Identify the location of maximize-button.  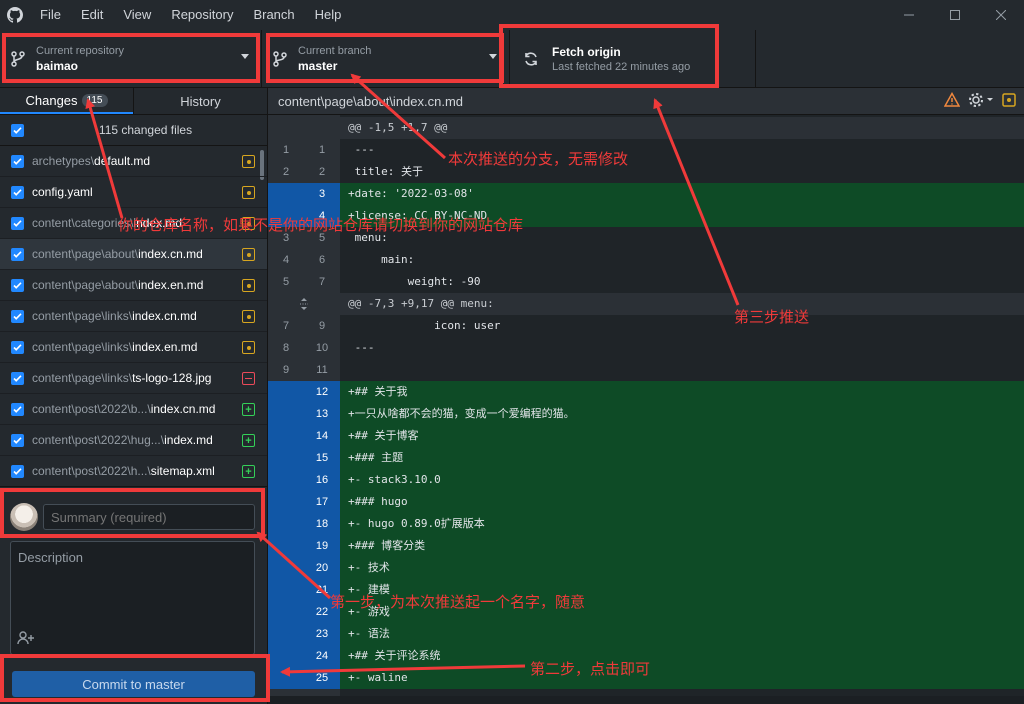
(955, 15).